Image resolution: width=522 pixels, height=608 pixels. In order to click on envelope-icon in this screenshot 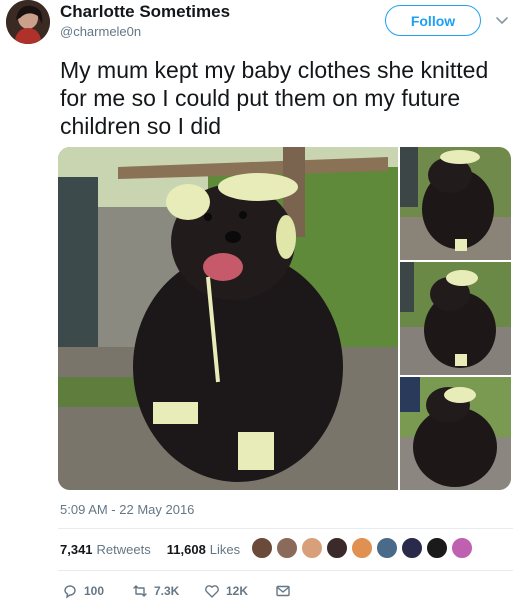, I will do `click(283, 591)`.